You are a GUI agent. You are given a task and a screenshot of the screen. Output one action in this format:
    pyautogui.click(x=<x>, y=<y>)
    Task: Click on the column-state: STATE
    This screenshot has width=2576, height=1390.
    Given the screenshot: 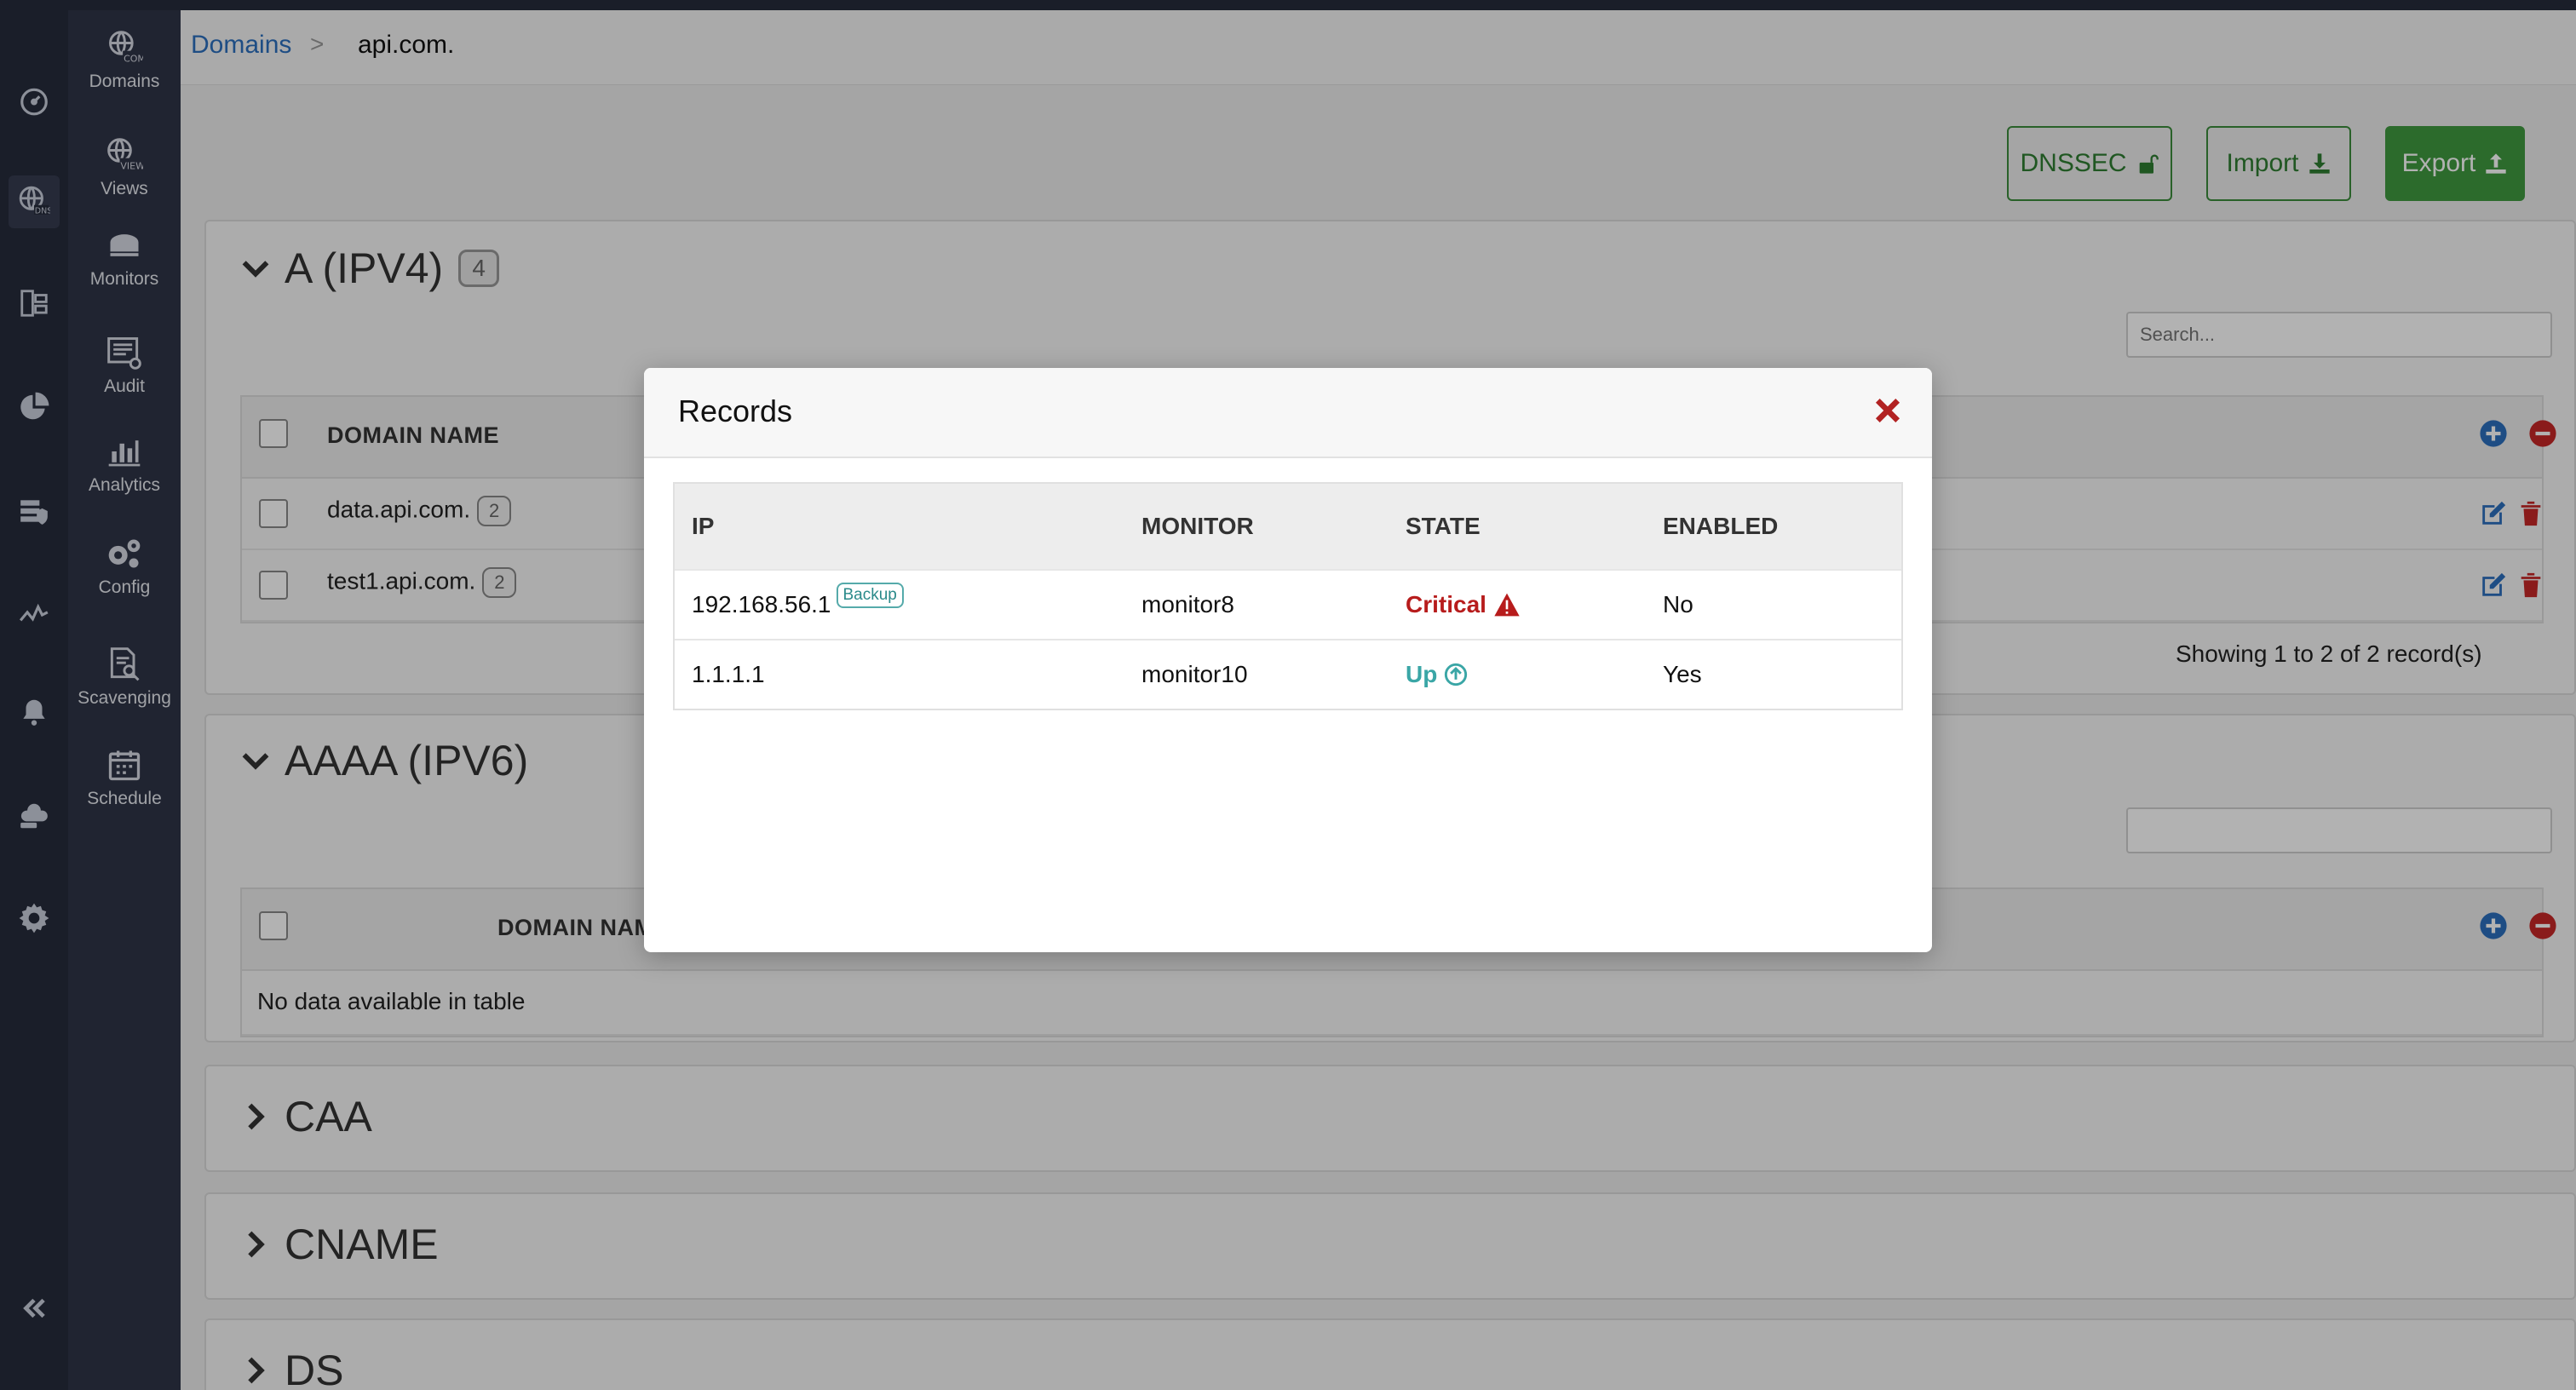 What is the action you would take?
    pyautogui.click(x=1444, y=526)
    